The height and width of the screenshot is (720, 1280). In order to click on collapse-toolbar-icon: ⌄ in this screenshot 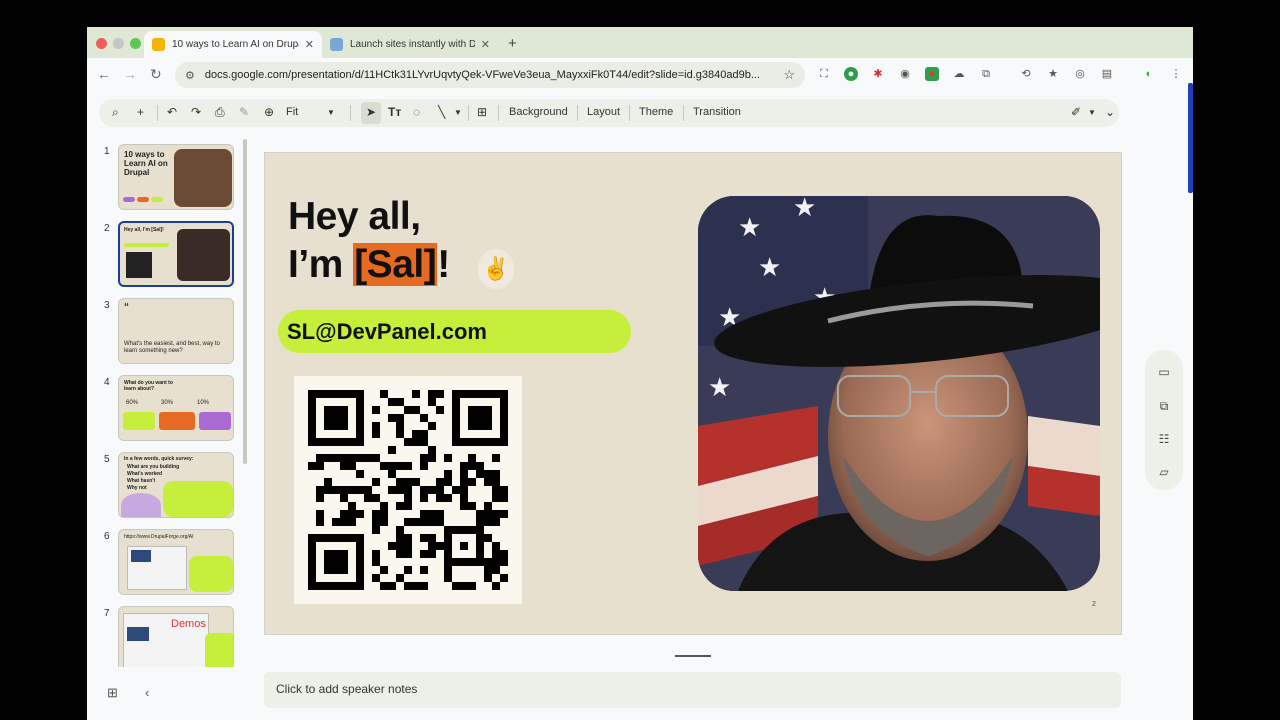, I will do `click(1110, 112)`.